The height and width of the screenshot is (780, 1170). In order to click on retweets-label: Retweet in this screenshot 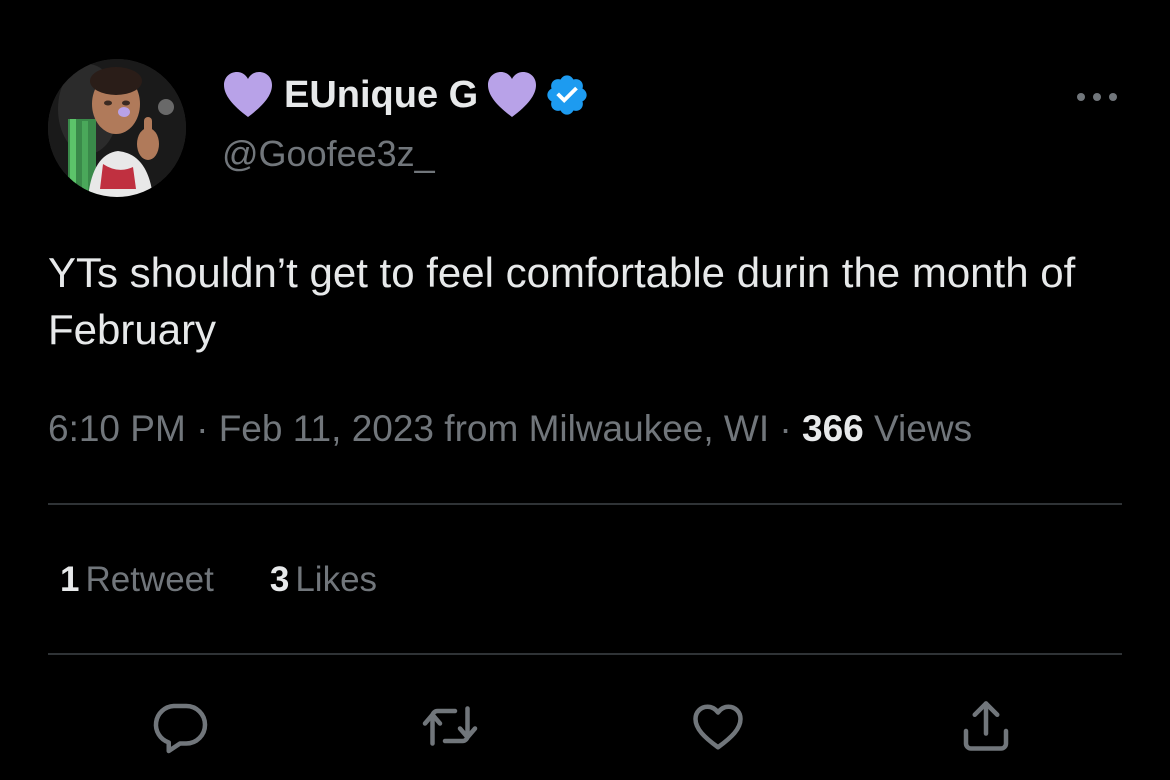, I will do `click(149, 579)`.